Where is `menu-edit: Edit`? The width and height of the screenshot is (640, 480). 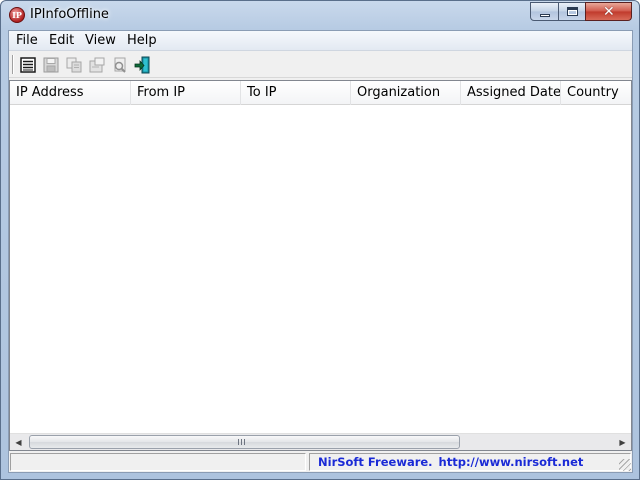 menu-edit: Edit is located at coordinates (61, 40).